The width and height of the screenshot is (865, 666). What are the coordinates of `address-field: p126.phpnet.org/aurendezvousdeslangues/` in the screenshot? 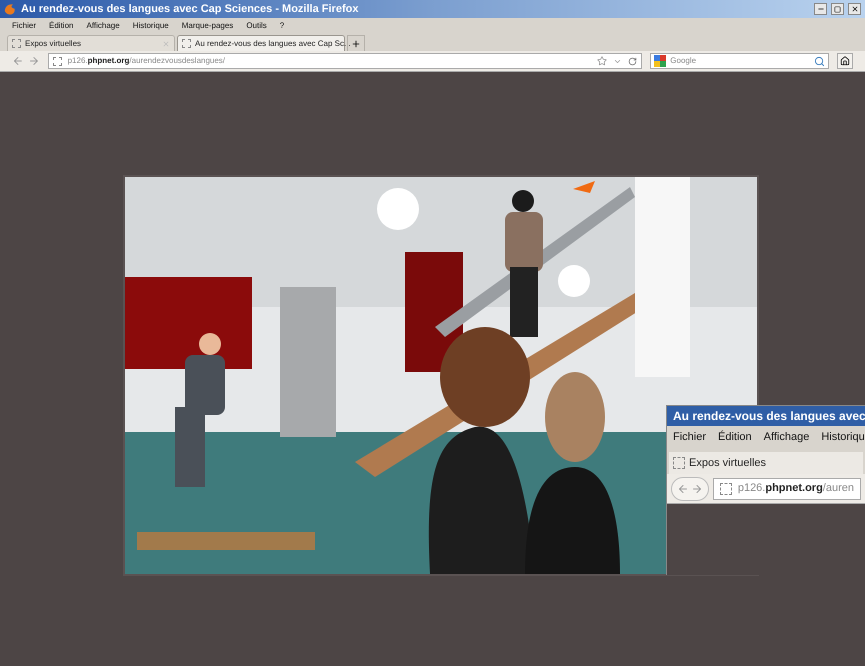 It's located at (345, 61).